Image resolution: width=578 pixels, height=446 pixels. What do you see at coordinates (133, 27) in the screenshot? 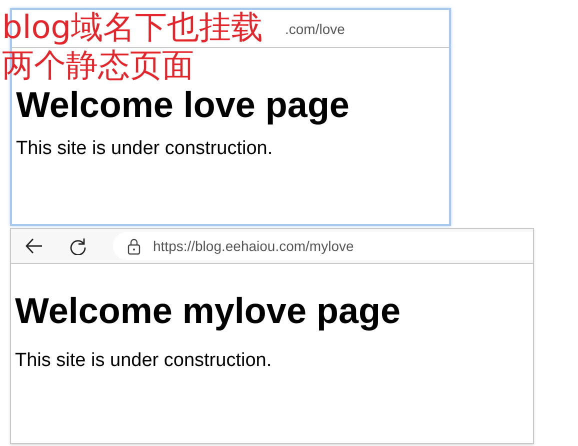
I see `annotation-text: blog域名下也挂载` at bounding box center [133, 27].